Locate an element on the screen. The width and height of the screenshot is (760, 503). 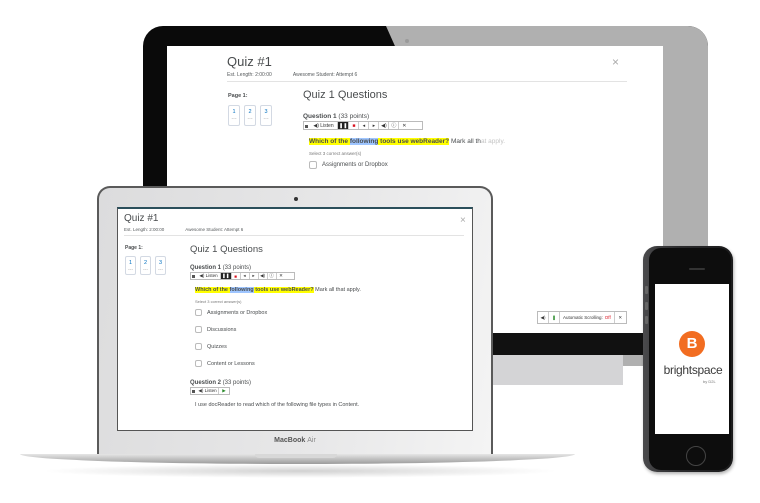
pages-label: Page 1: is located at coordinates (134, 248).